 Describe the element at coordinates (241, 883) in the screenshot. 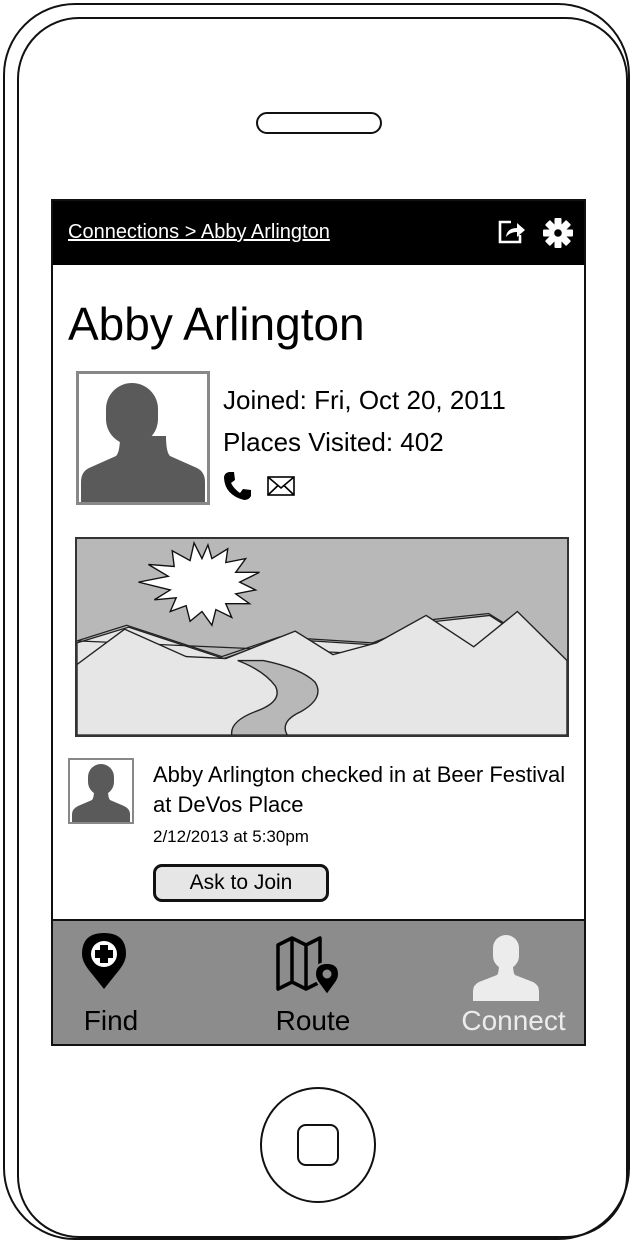

I see `ask-to-join-button: Ask to Join` at that location.